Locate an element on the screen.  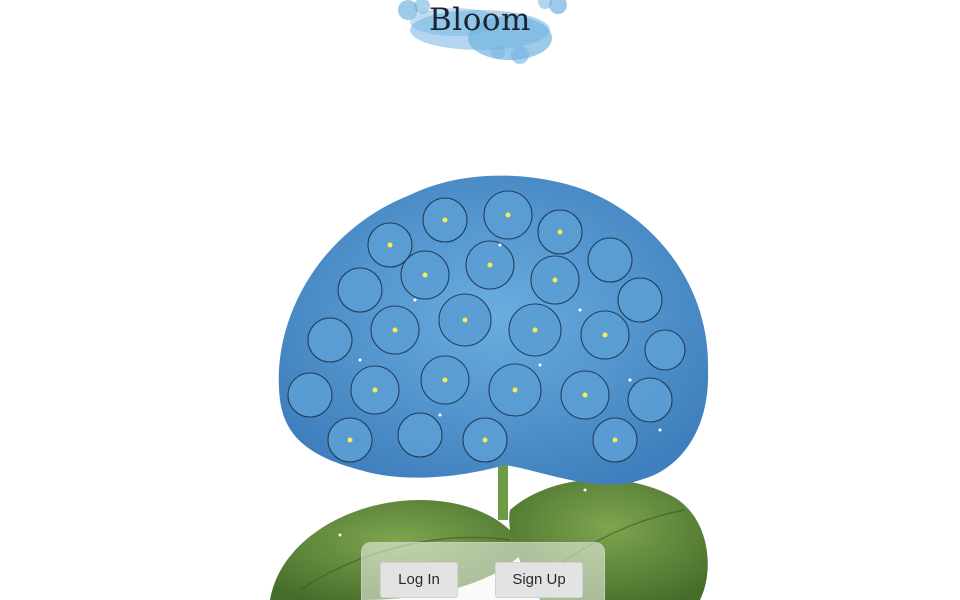
login-button: Log In is located at coordinates (419, 580).